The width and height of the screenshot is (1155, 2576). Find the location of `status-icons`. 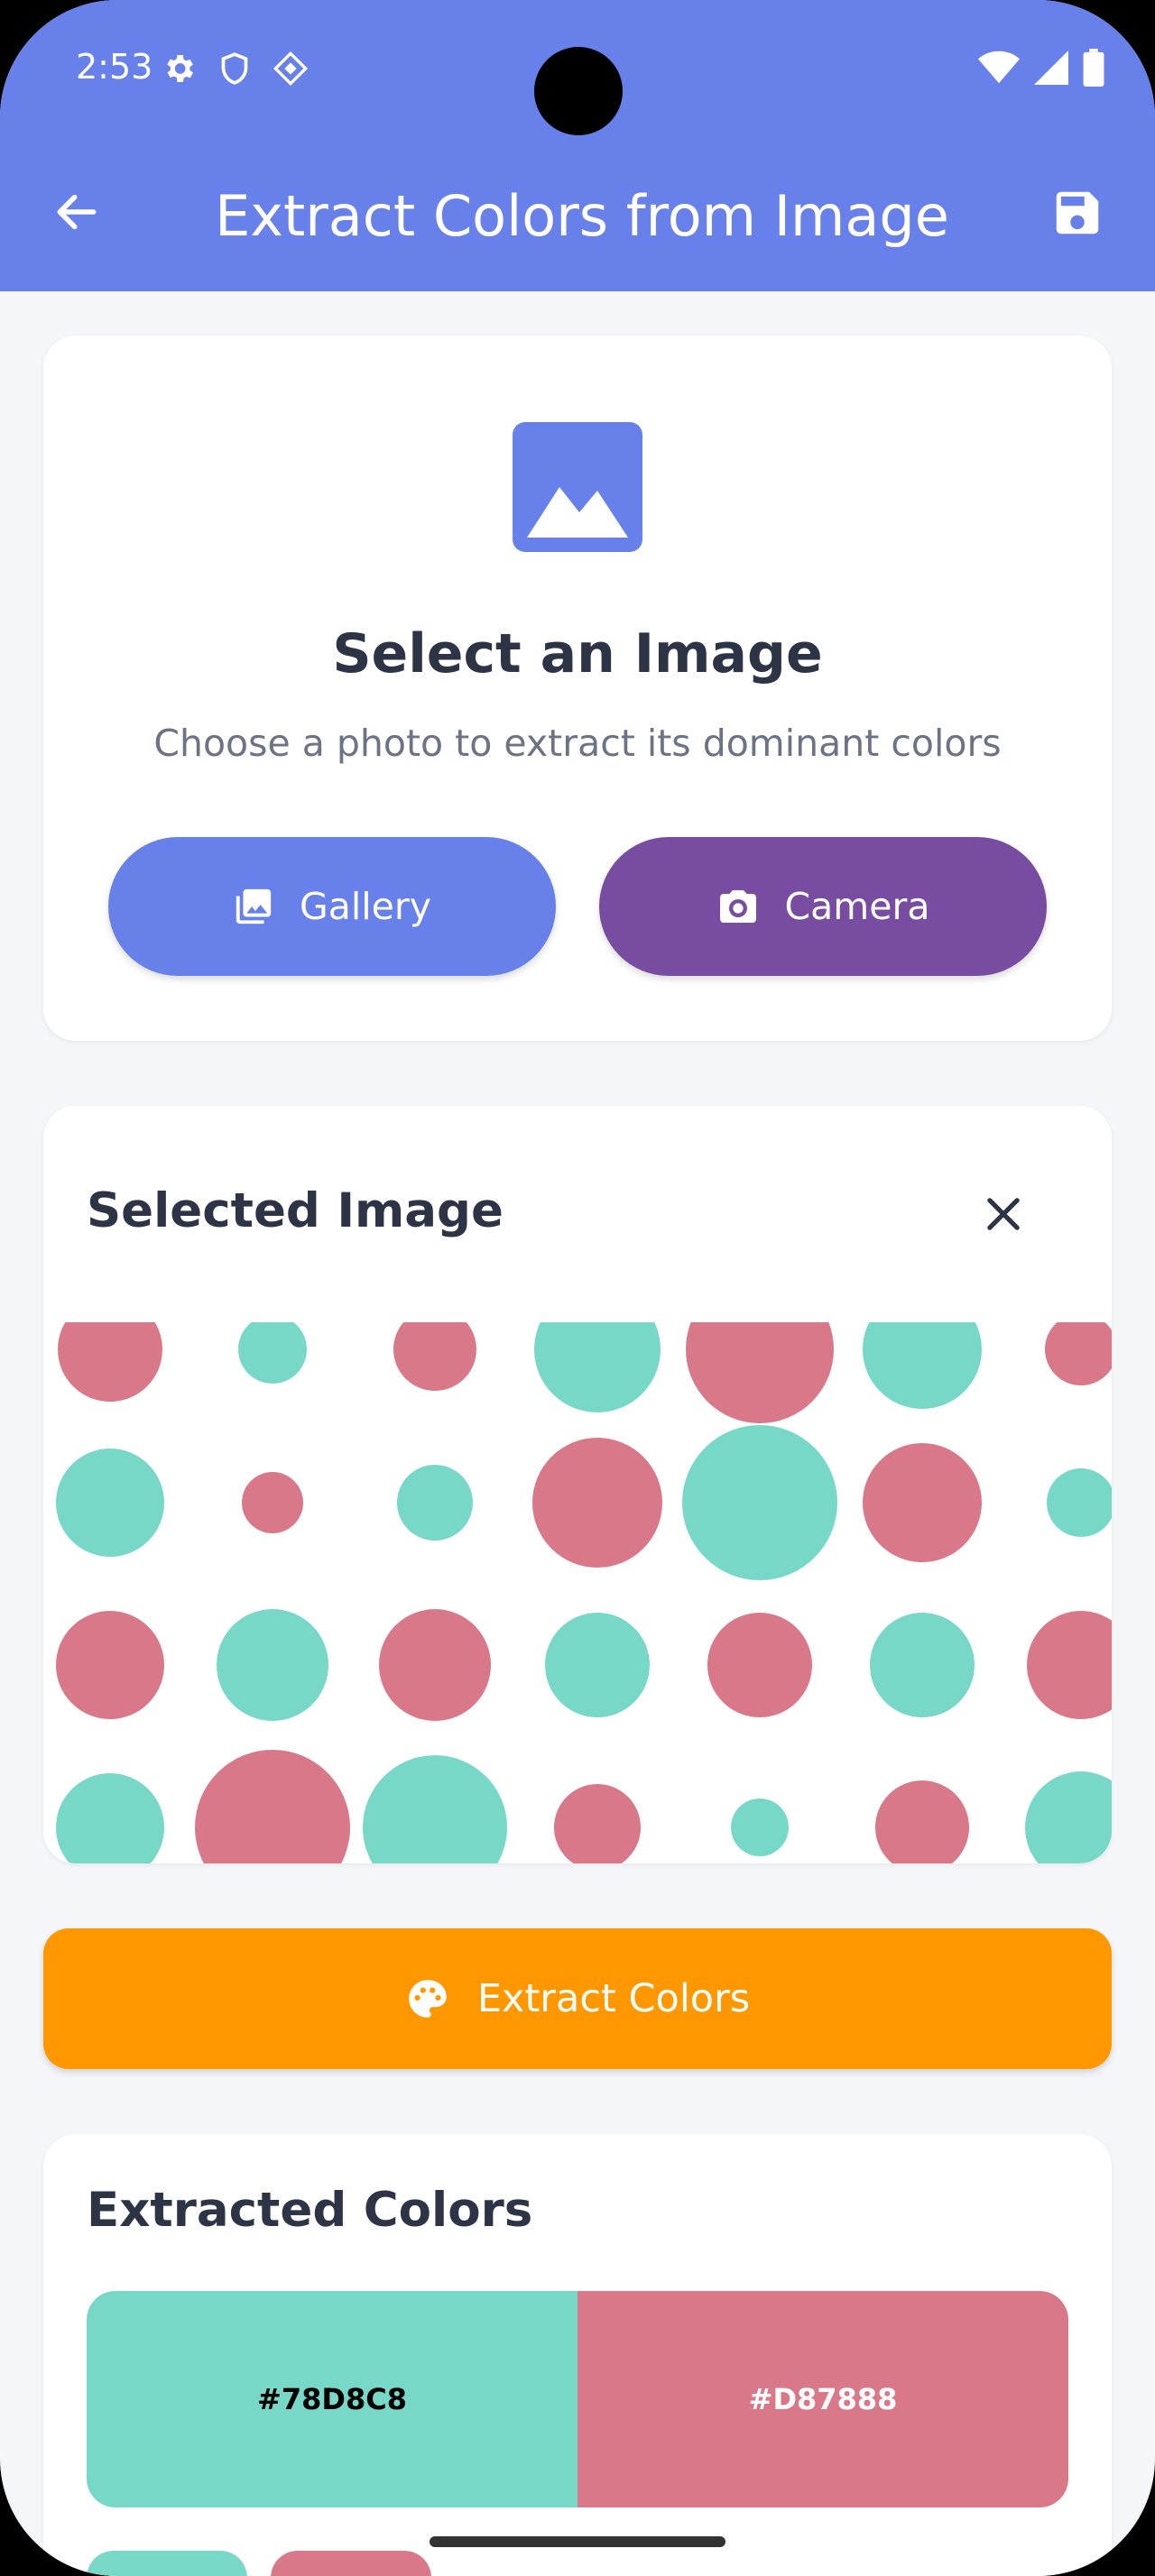

status-icons is located at coordinates (235, 69).